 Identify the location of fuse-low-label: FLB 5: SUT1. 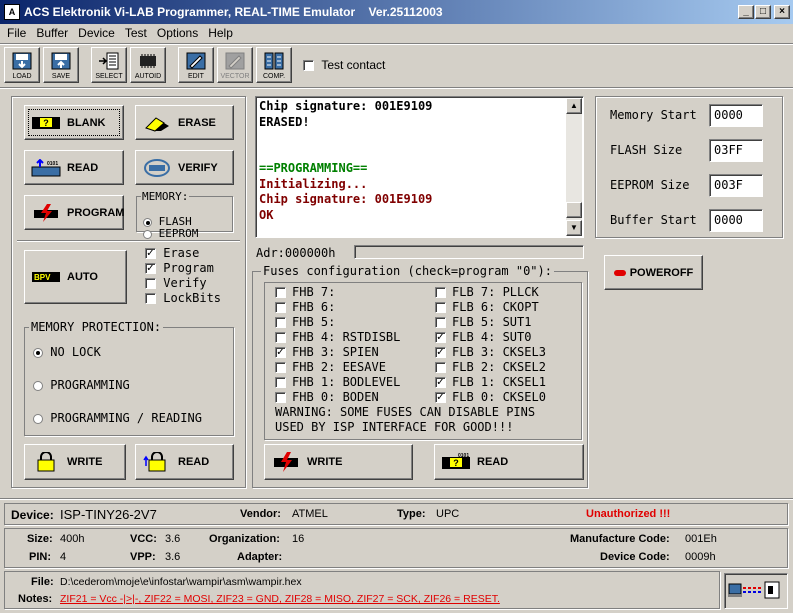
(492, 322).